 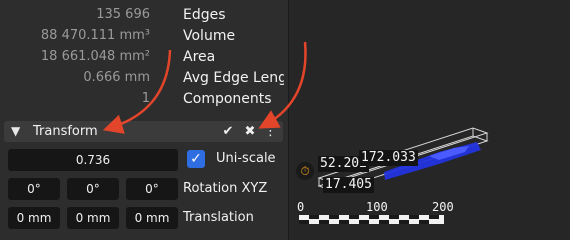 I want to click on uni-scale-label: Uni-scale, so click(x=246, y=158).